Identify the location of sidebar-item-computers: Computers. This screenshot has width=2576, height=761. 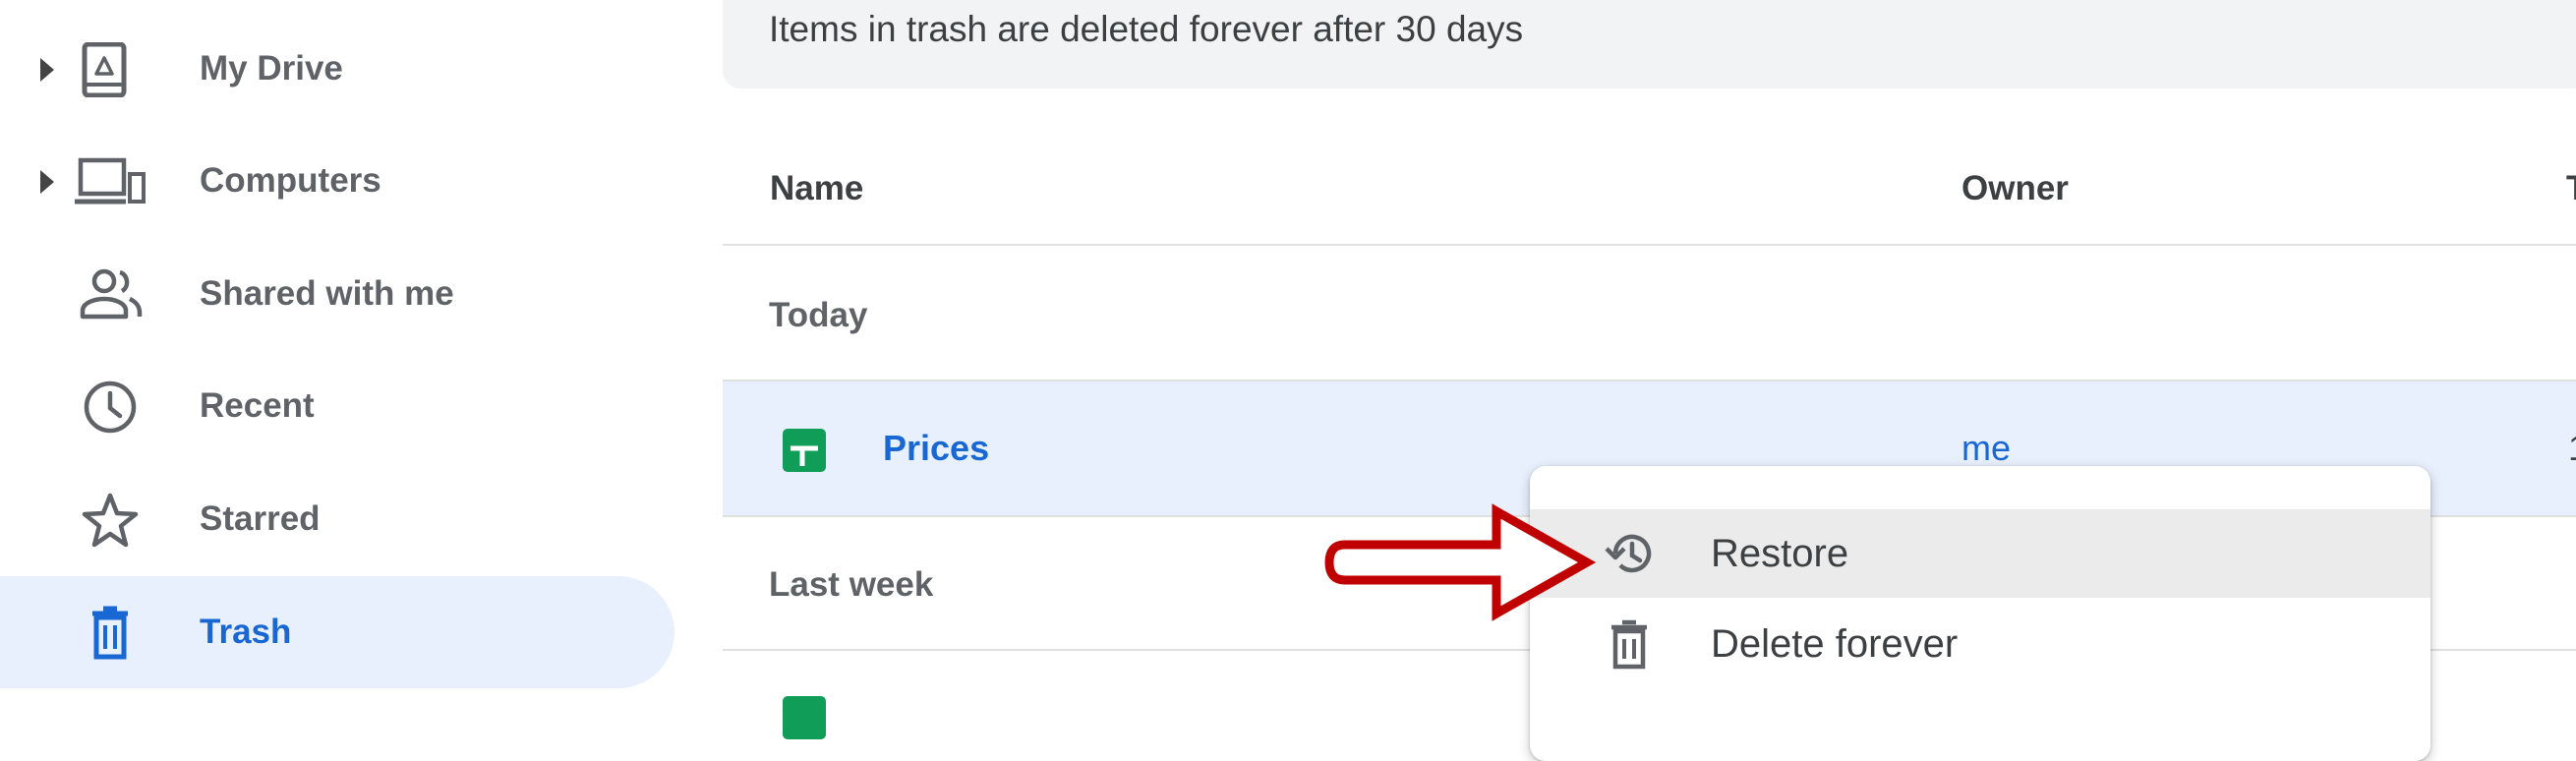
(337, 181).